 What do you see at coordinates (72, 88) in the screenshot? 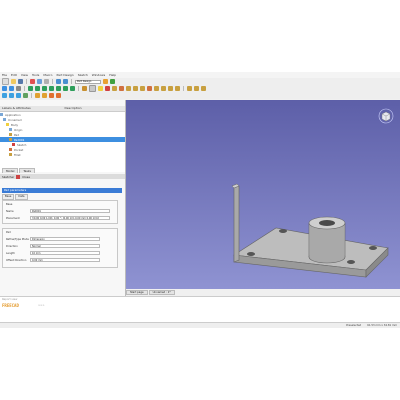
I see `view-left-icon` at bounding box center [72, 88].